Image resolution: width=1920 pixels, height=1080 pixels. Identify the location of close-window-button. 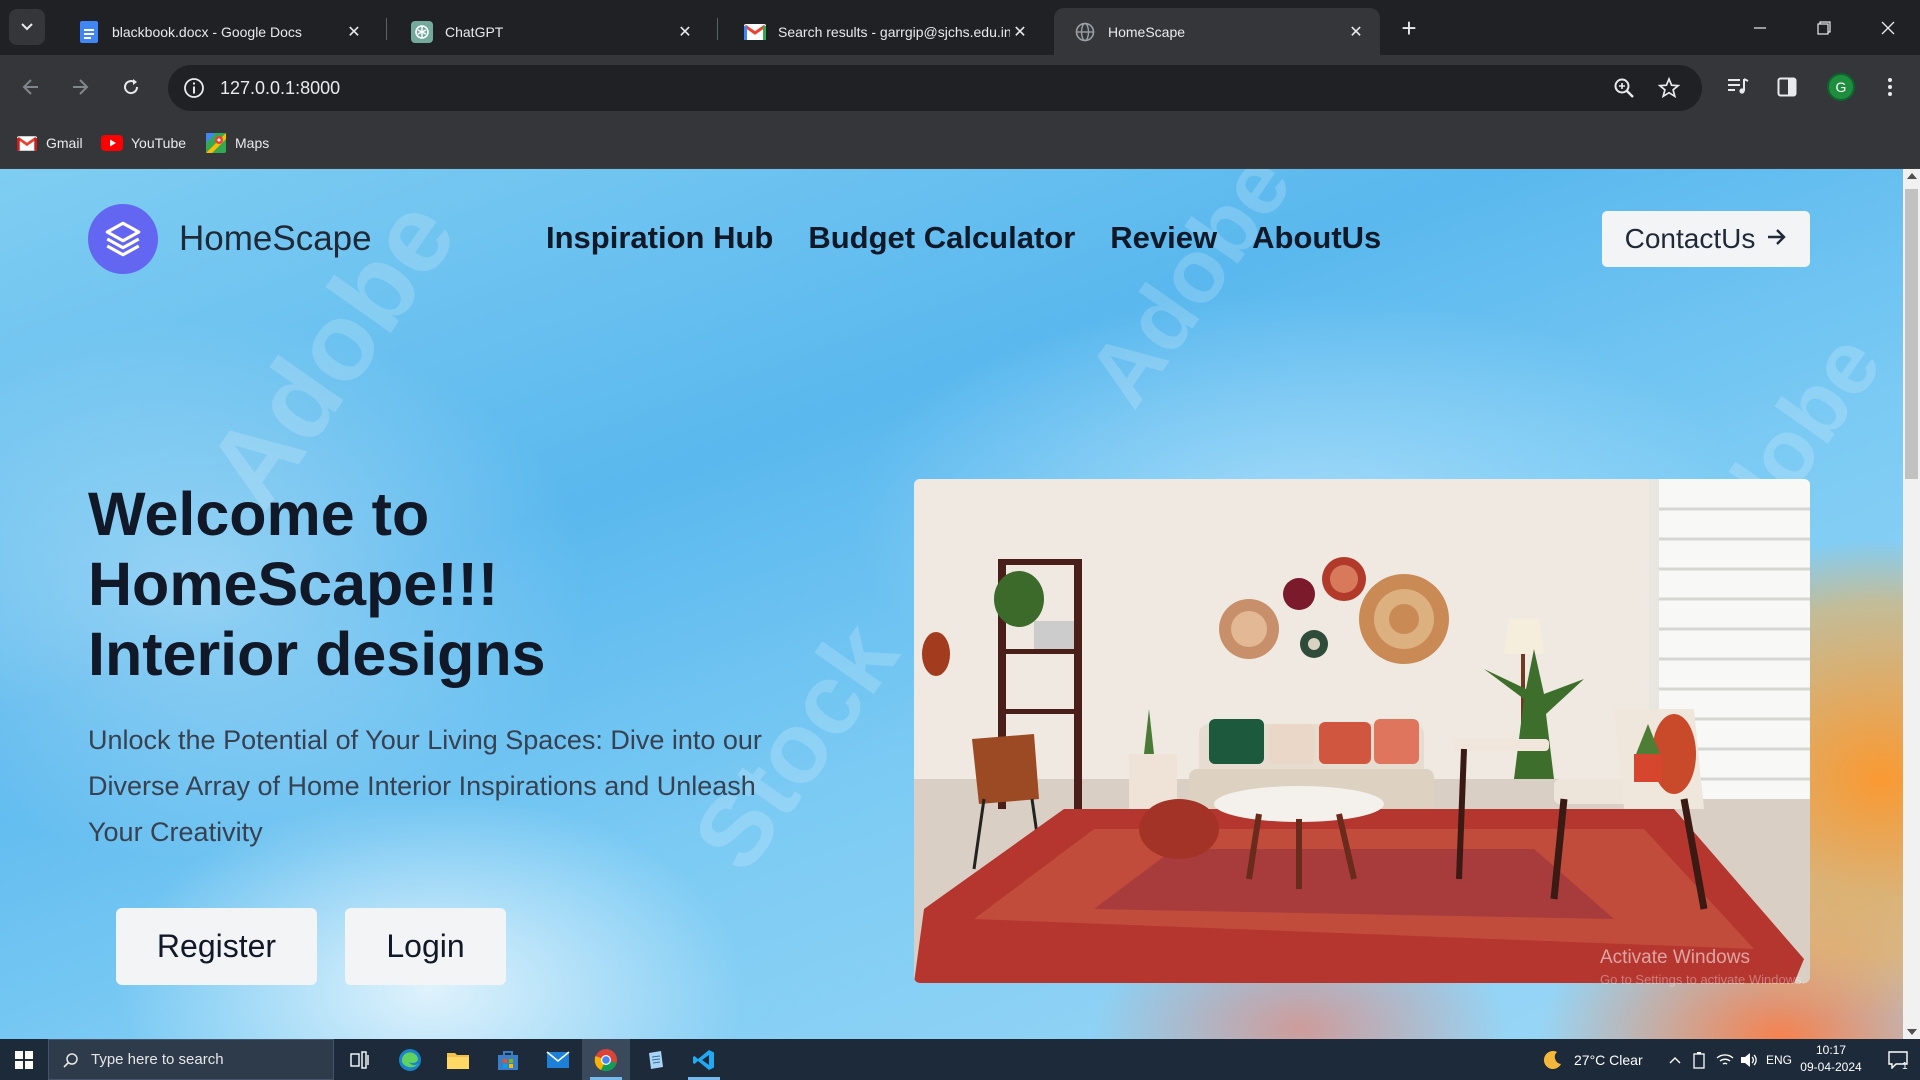
(1888, 27).